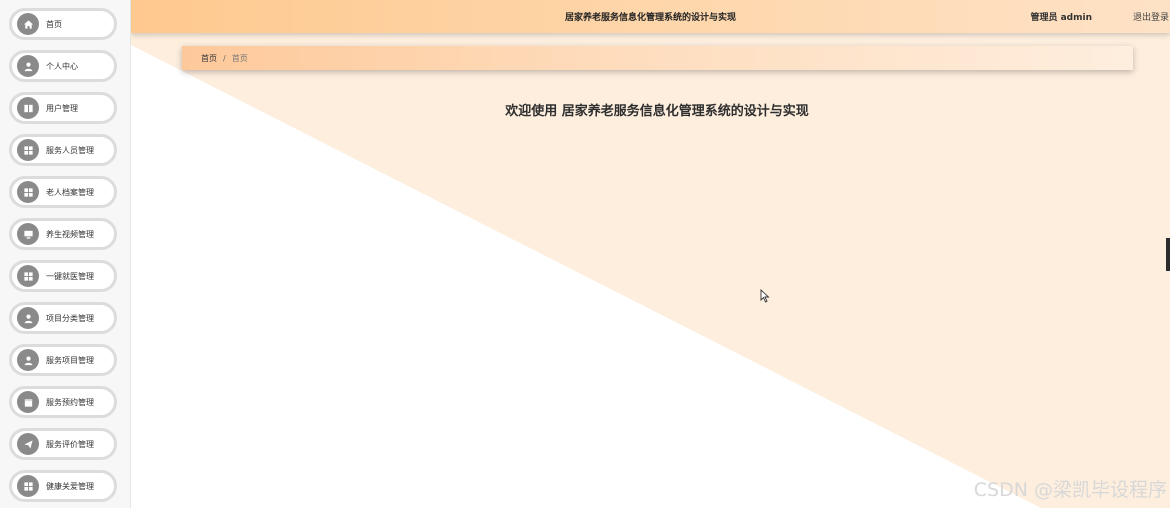 Image resolution: width=1170 pixels, height=508 pixels. I want to click on sidebar-item-staff: 服务人员管理, so click(63, 150).